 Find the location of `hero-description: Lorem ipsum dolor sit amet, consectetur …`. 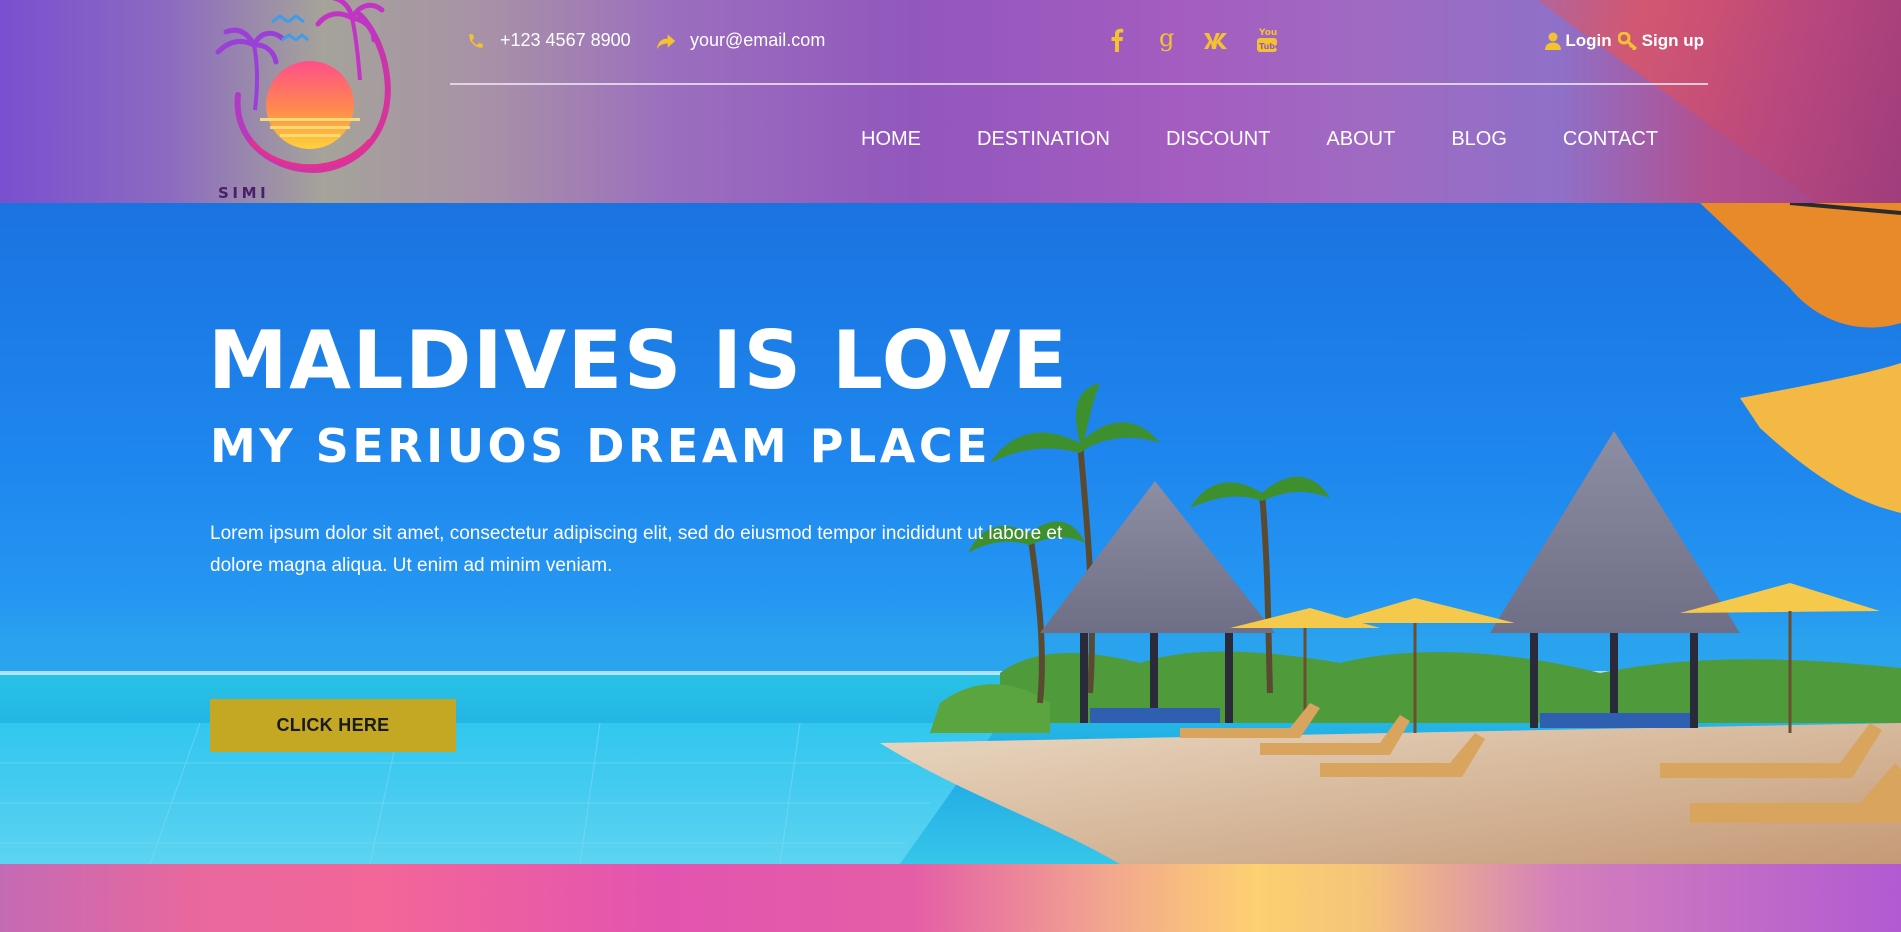

hero-description: Lorem ipsum dolor sit amet, consectetur … is located at coordinates (636, 549).